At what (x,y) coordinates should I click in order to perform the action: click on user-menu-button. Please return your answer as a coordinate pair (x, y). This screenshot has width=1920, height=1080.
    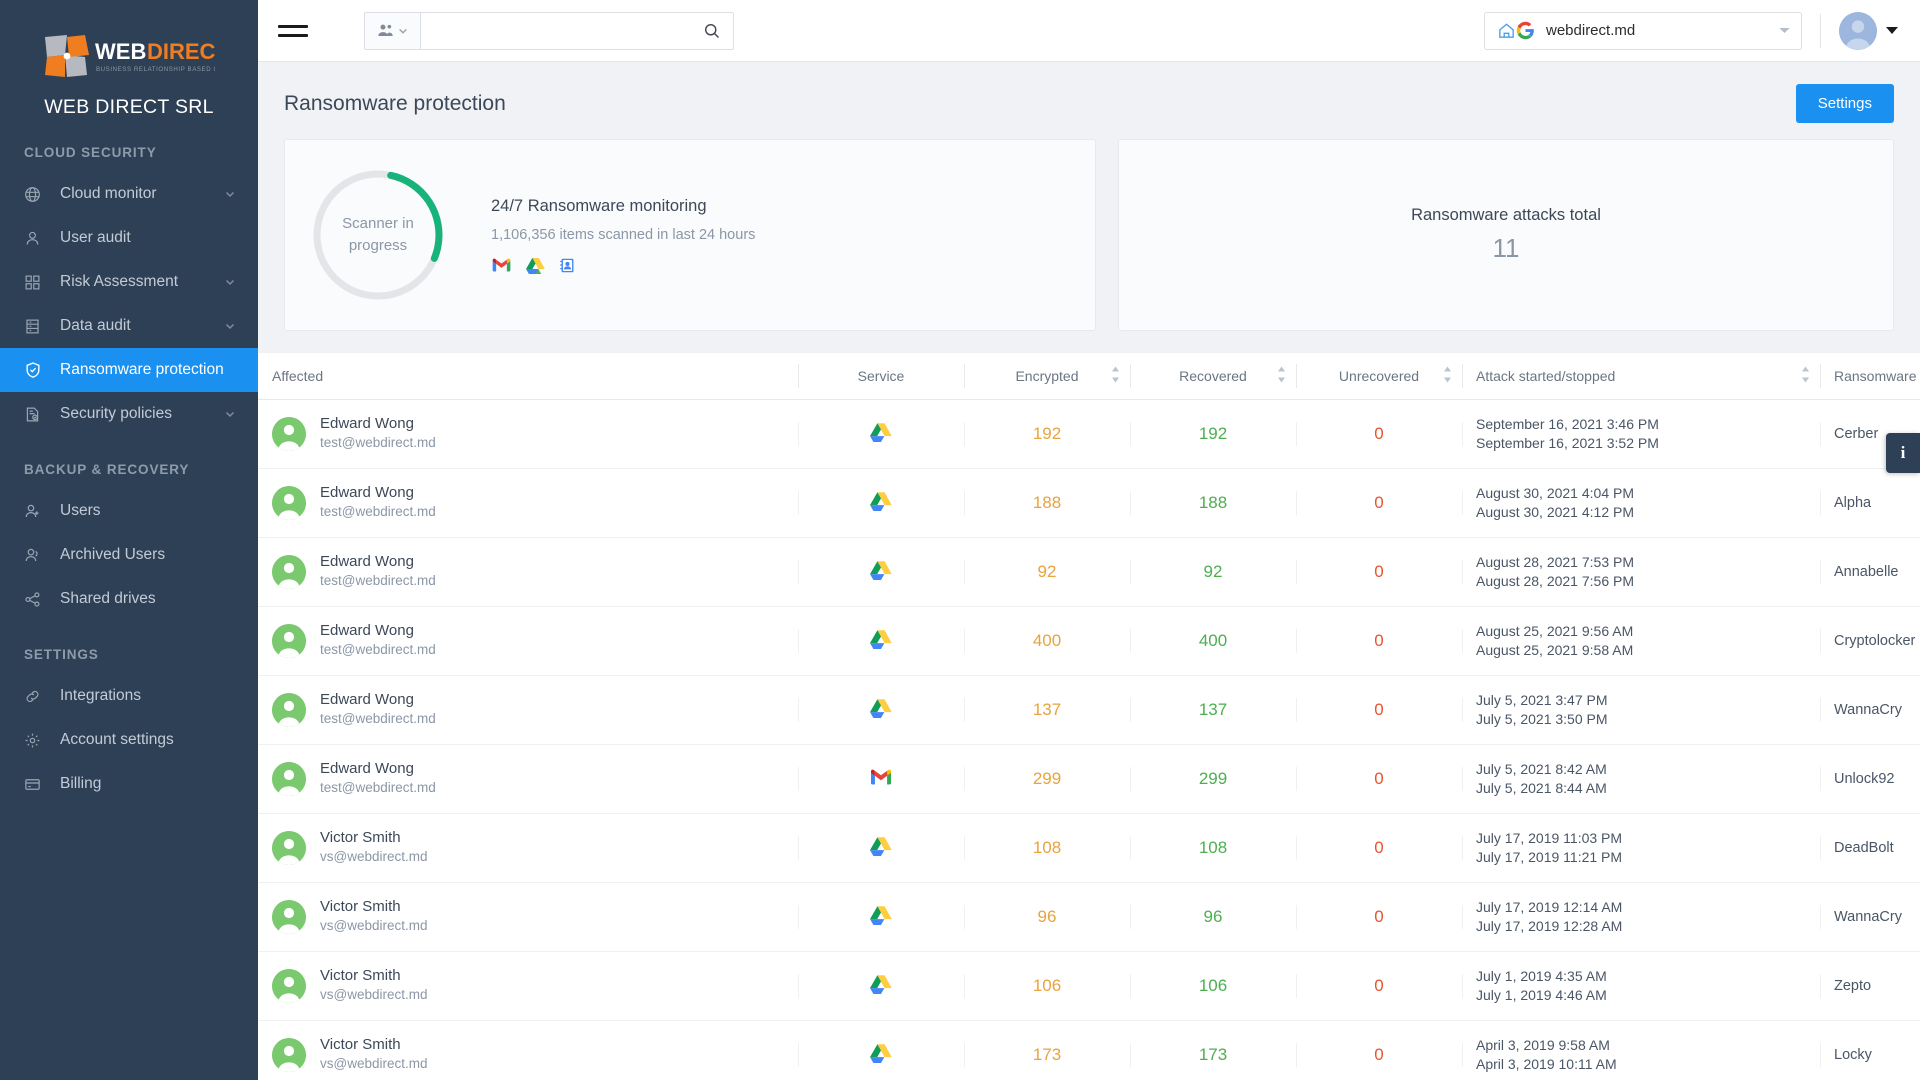
    Looking at the image, I should click on (1868, 30).